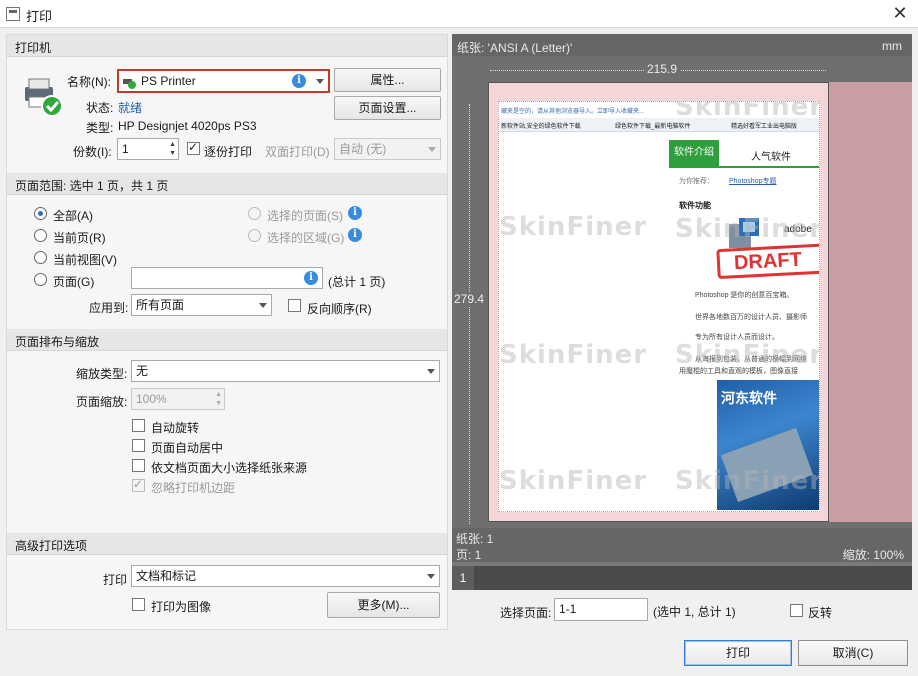  What do you see at coordinates (339, 309) in the screenshot?
I see `reverse-order-label: 反向顺序(R)` at bounding box center [339, 309].